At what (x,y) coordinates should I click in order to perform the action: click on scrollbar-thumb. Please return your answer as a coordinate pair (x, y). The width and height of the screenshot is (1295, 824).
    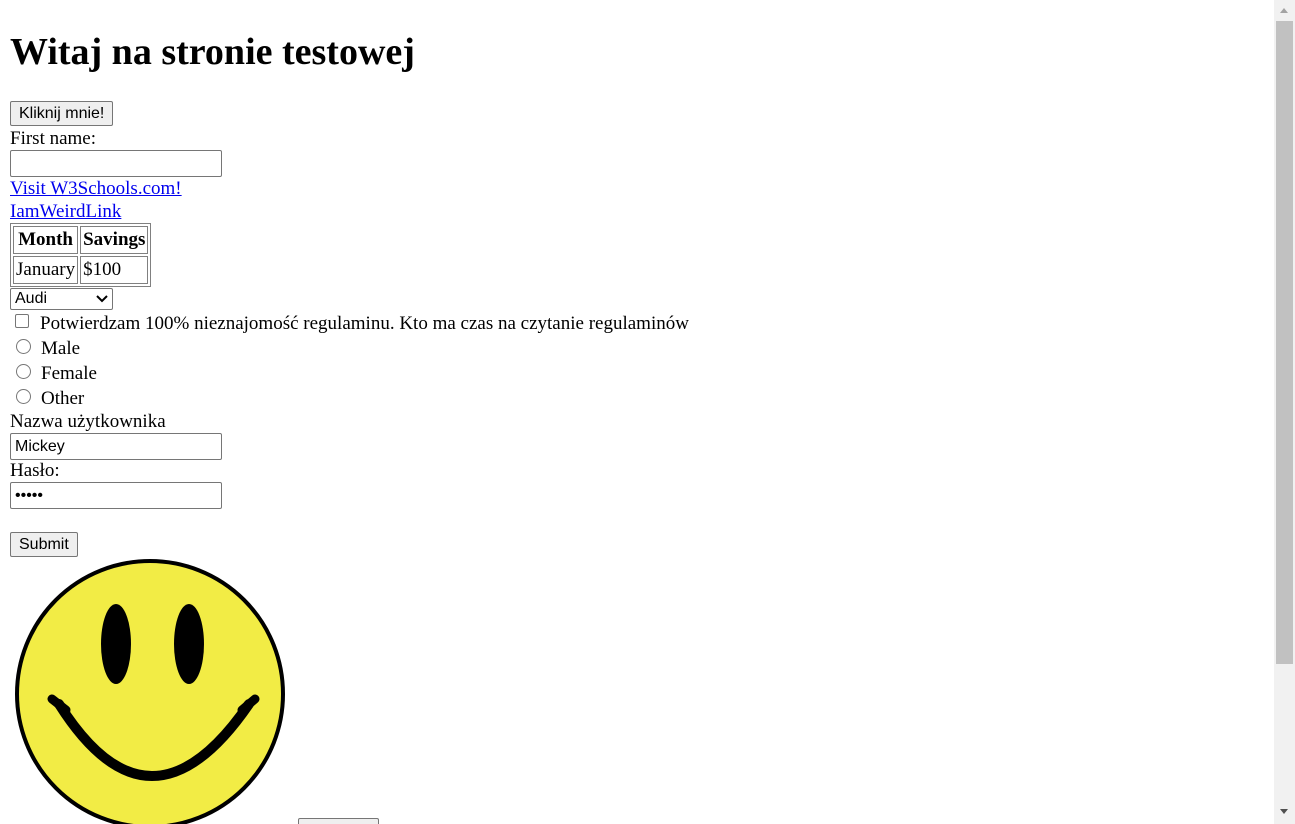
    Looking at the image, I should click on (1284, 342).